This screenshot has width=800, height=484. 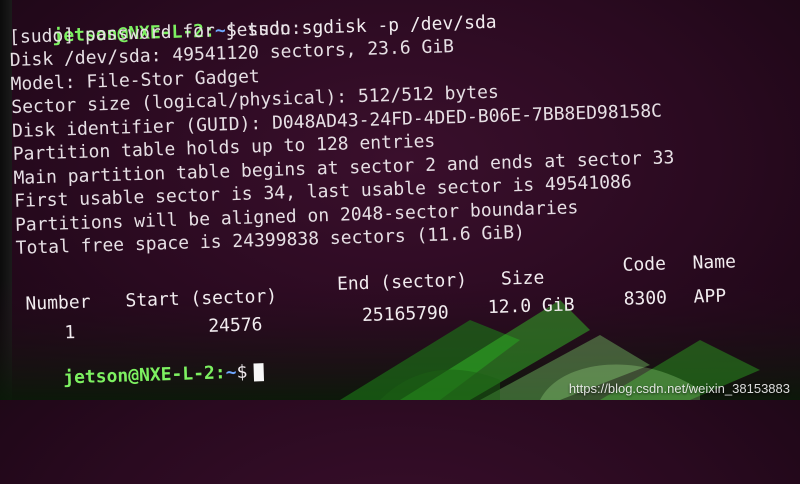 What do you see at coordinates (522, 278) in the screenshot?
I see `header-size: Size` at bounding box center [522, 278].